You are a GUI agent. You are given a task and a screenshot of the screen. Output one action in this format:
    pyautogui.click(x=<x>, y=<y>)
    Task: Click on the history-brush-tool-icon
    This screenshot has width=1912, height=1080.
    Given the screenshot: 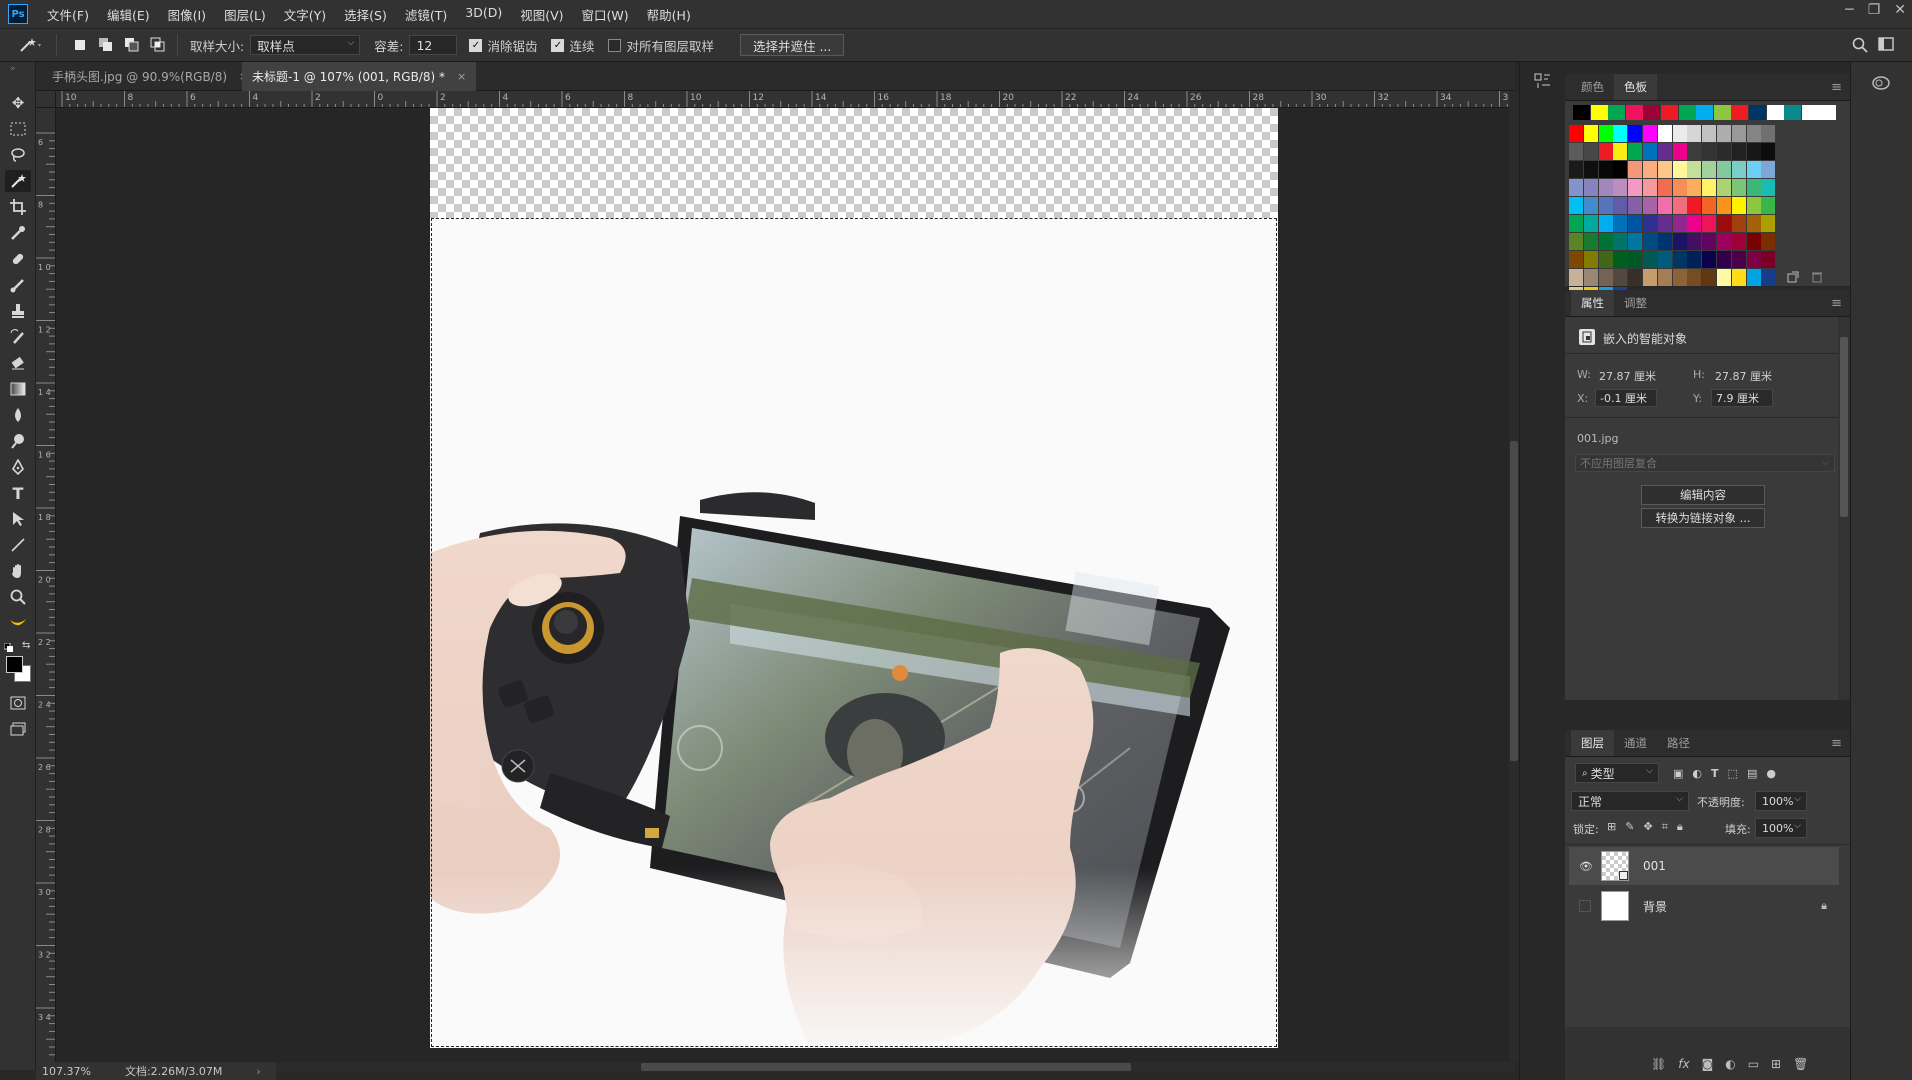 What is the action you would take?
    pyautogui.click(x=18, y=337)
    